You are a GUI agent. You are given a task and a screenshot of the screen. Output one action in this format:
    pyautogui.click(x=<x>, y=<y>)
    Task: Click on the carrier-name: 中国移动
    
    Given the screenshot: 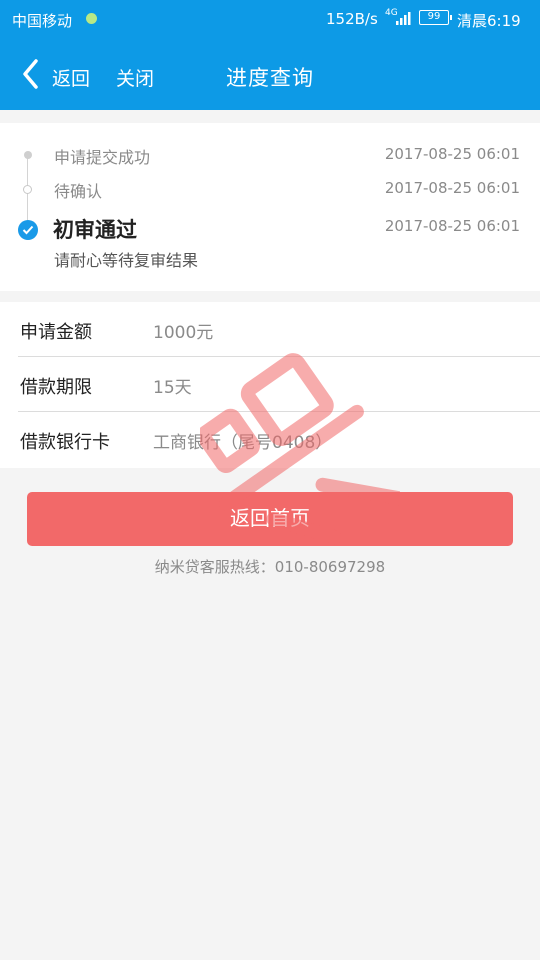 What is the action you would take?
    pyautogui.click(x=42, y=21)
    